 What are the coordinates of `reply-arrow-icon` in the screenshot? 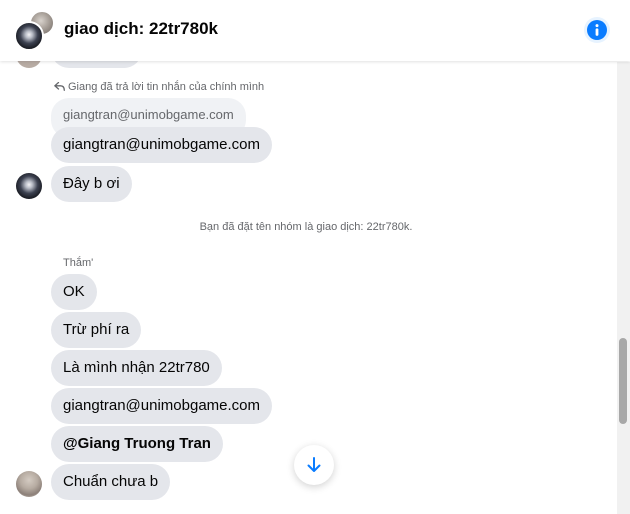 It's located at (59, 86).